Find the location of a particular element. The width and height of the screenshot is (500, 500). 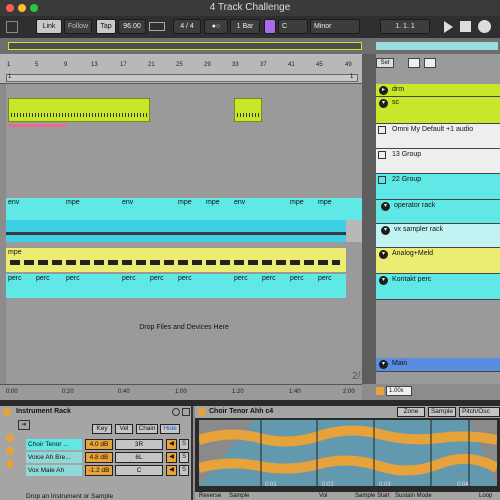

track-header: ▾ sc is located at coordinates (438, 110).